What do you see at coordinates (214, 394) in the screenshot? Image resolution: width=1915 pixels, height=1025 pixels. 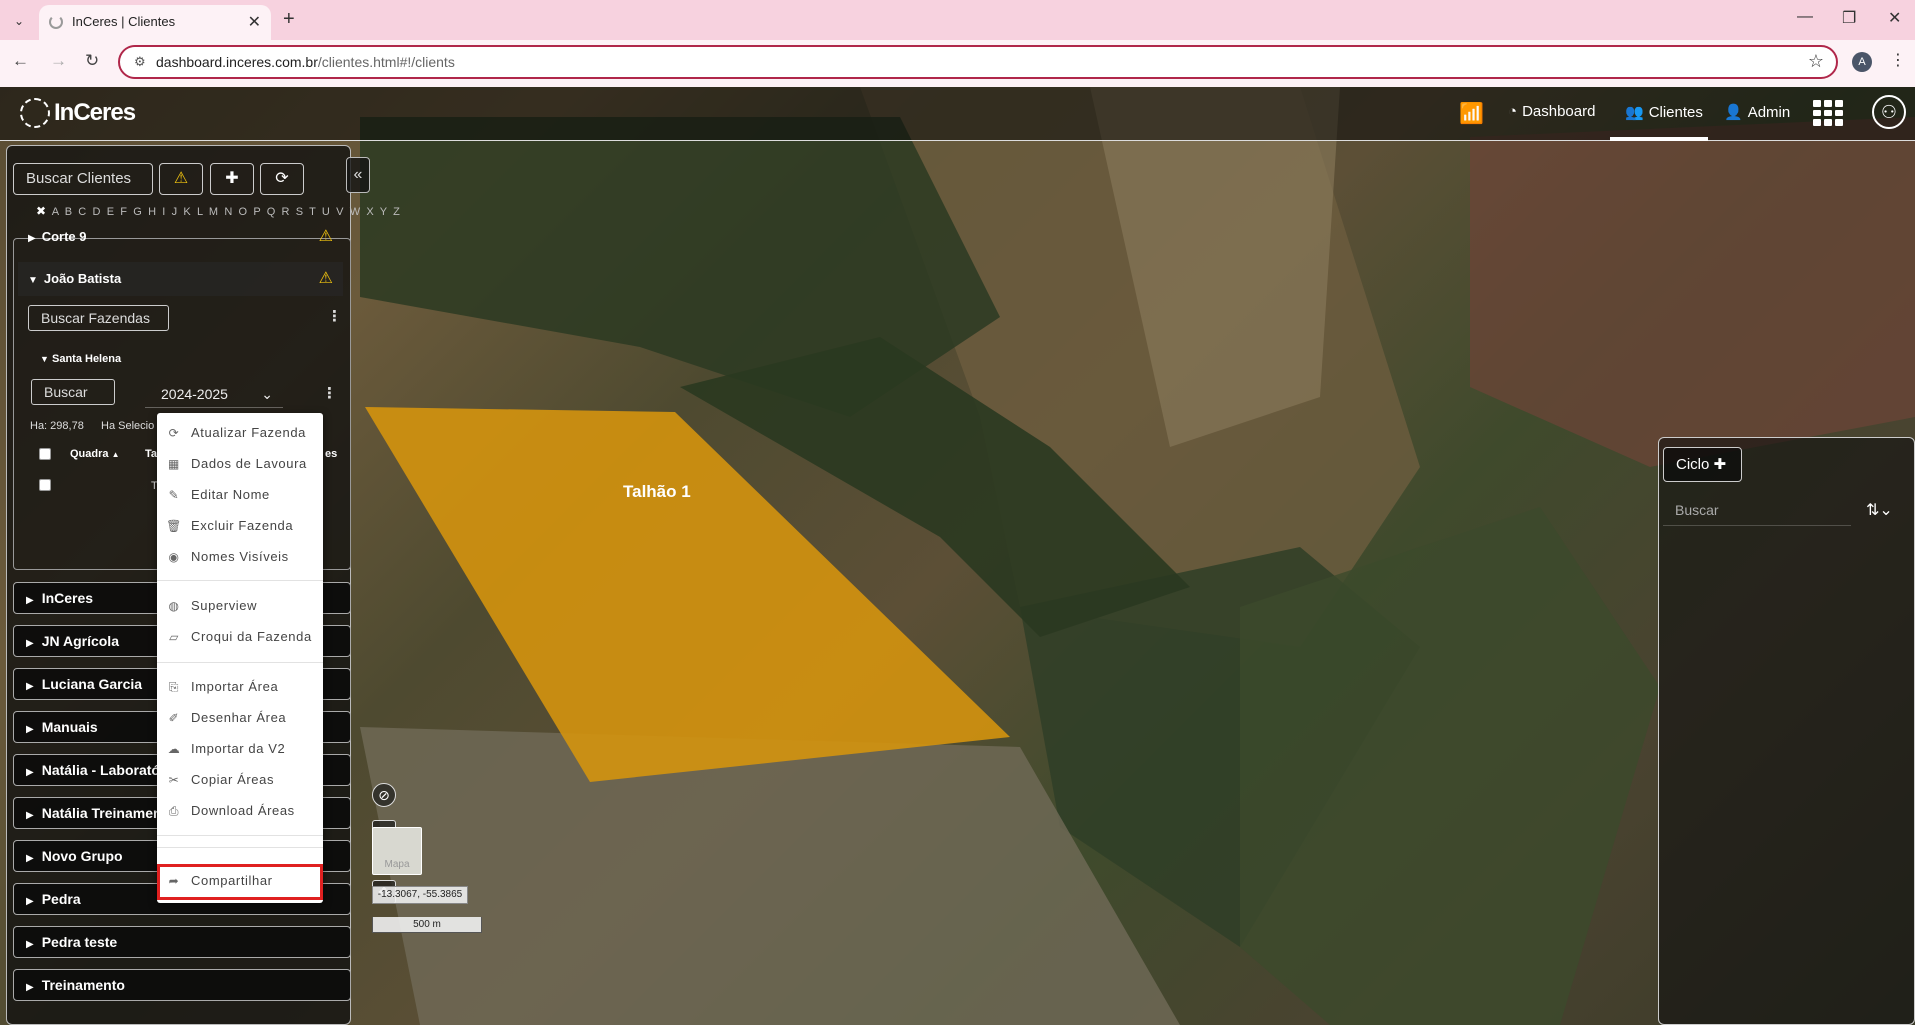 I see `season-select: 2024-2025 ⌄` at bounding box center [214, 394].